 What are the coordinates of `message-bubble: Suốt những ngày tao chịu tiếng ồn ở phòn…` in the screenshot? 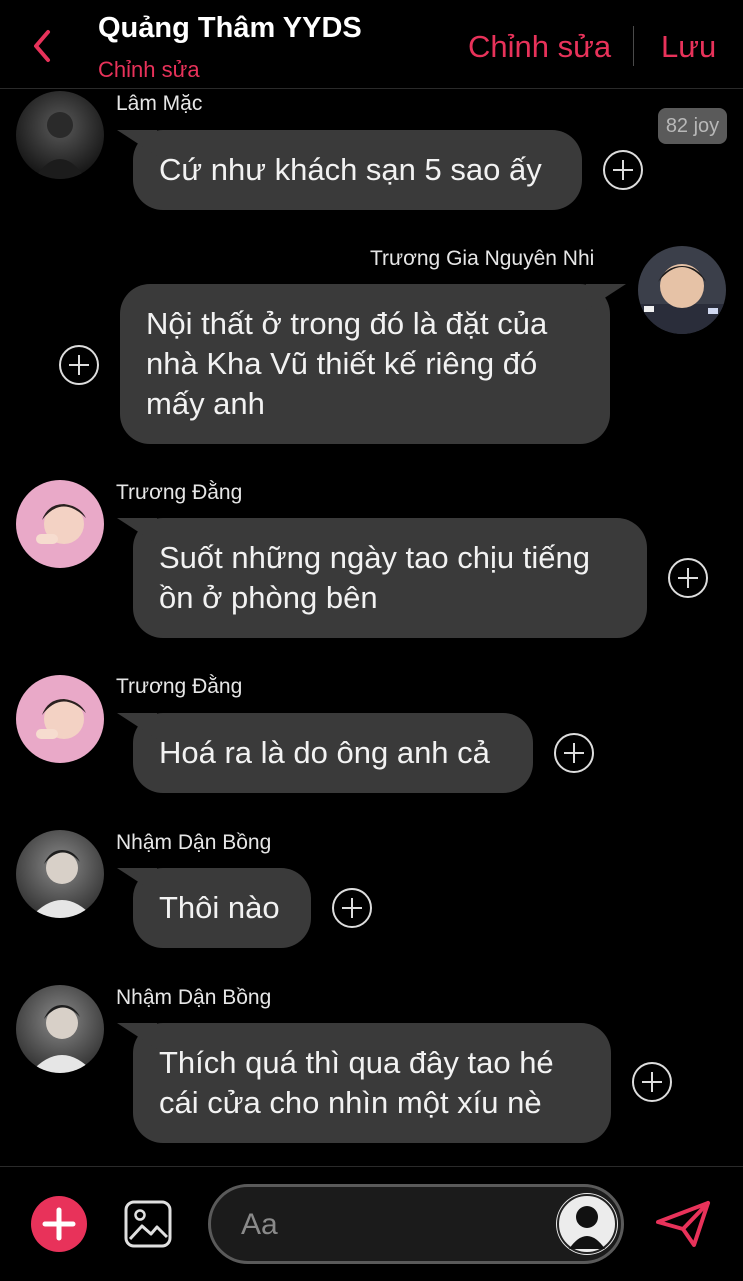 It's located at (390, 578).